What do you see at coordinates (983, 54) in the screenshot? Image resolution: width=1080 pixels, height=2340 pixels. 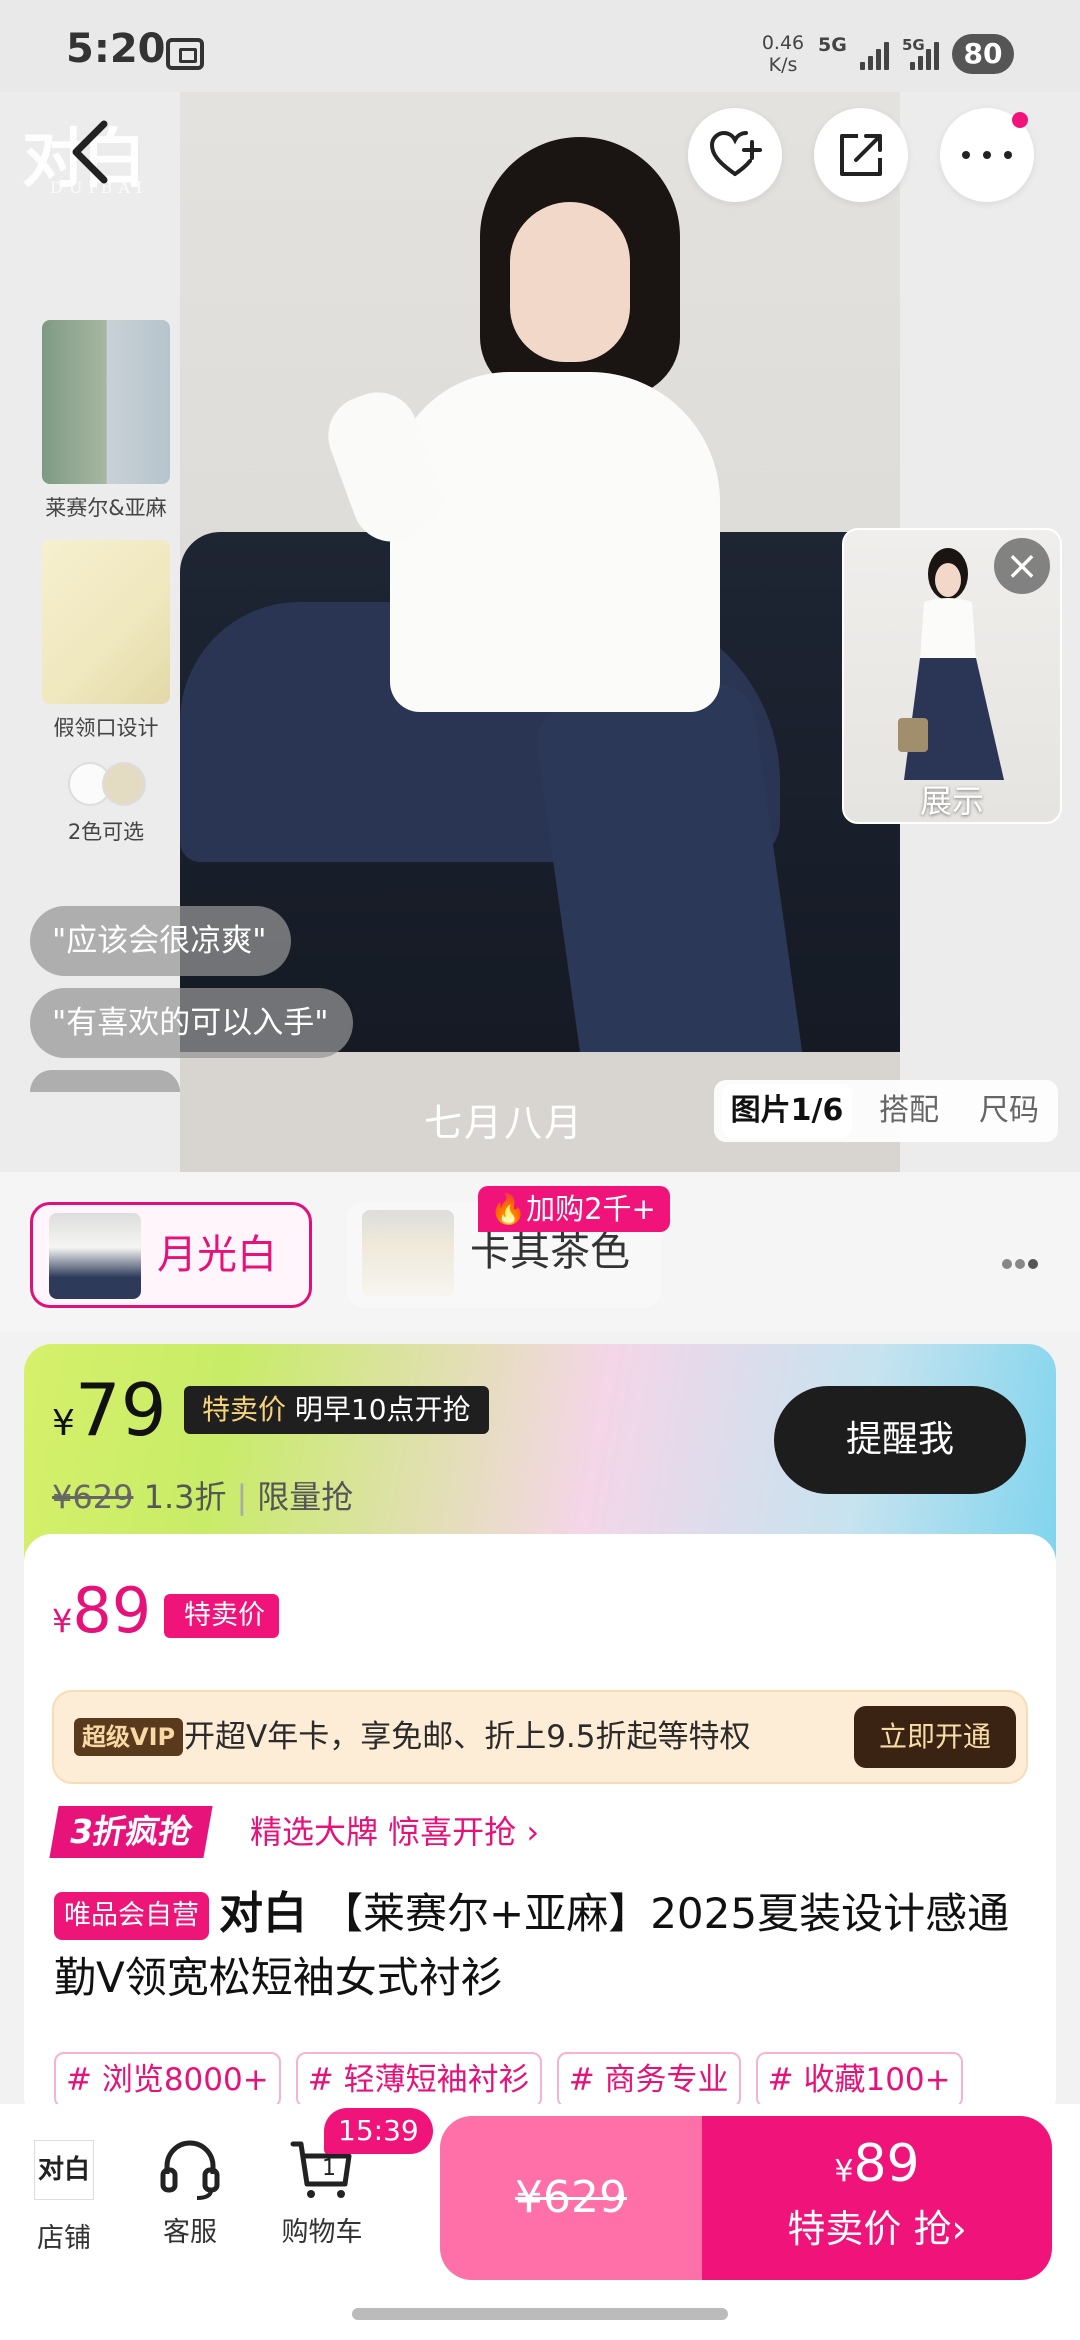 I see `battery-indicator: 80` at bounding box center [983, 54].